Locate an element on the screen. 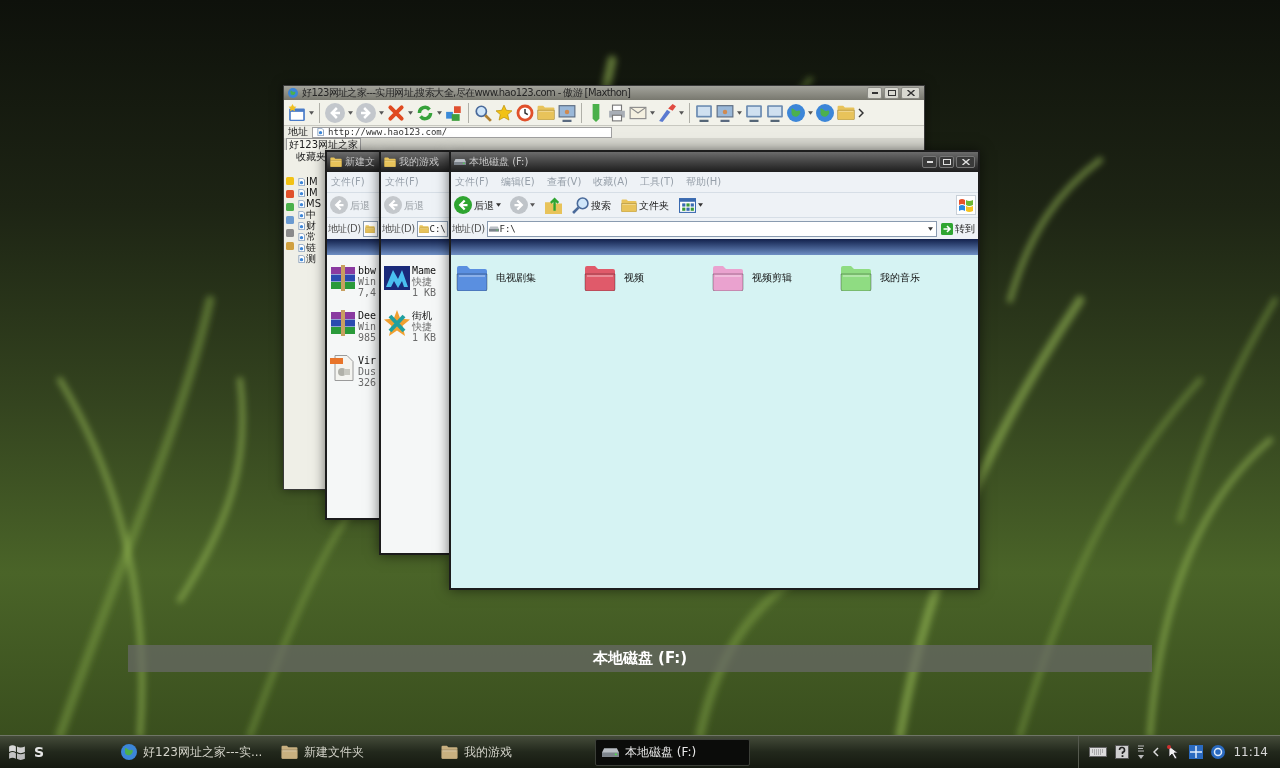 Image resolution: width=1280 pixels, height=768 pixels. grid-tile-icon is located at coordinates (1196, 752).